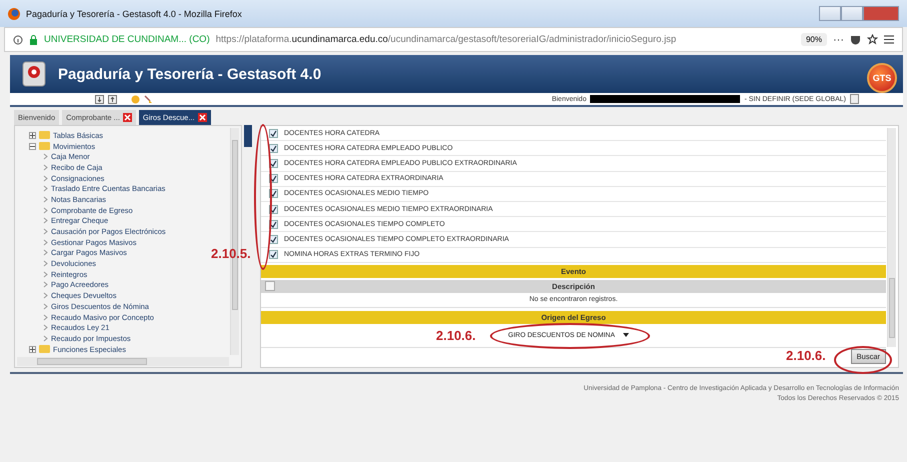 The height and width of the screenshot is (462, 907). I want to click on app-title: Pagaduría y Tesorería - Gestasoft 4.0, so click(190, 74).